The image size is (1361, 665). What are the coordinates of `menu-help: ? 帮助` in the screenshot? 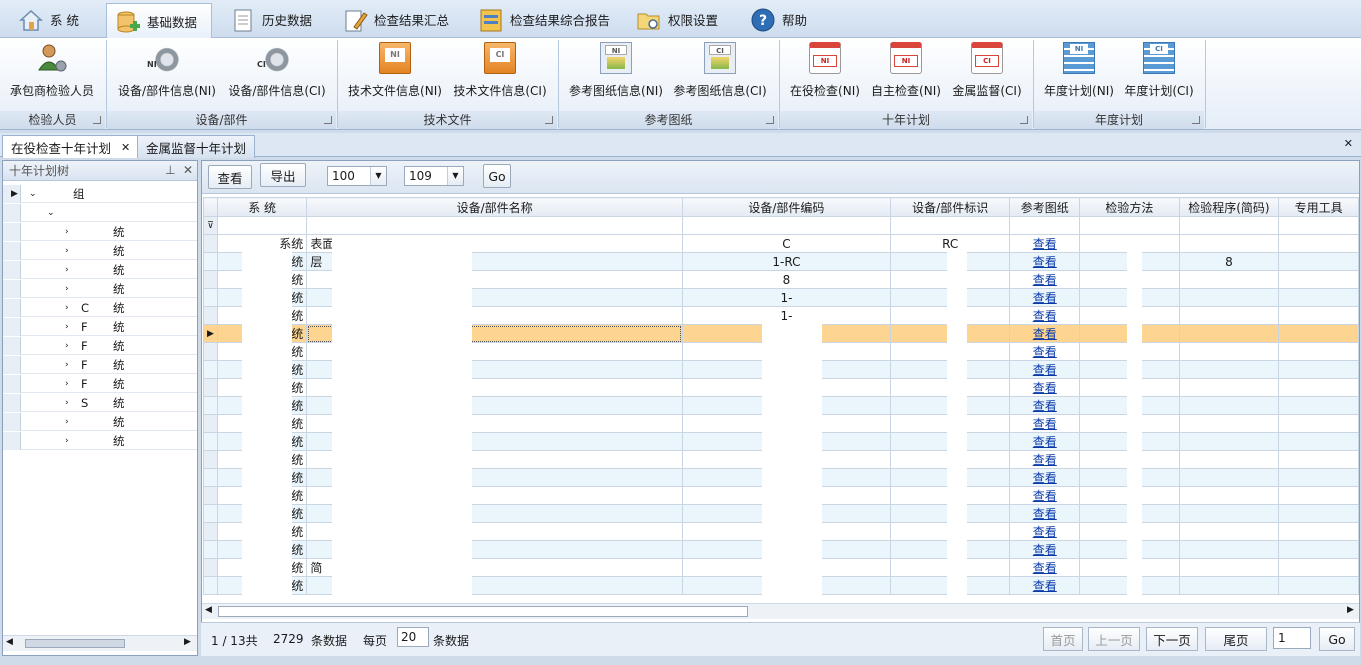 It's located at (782, 19).